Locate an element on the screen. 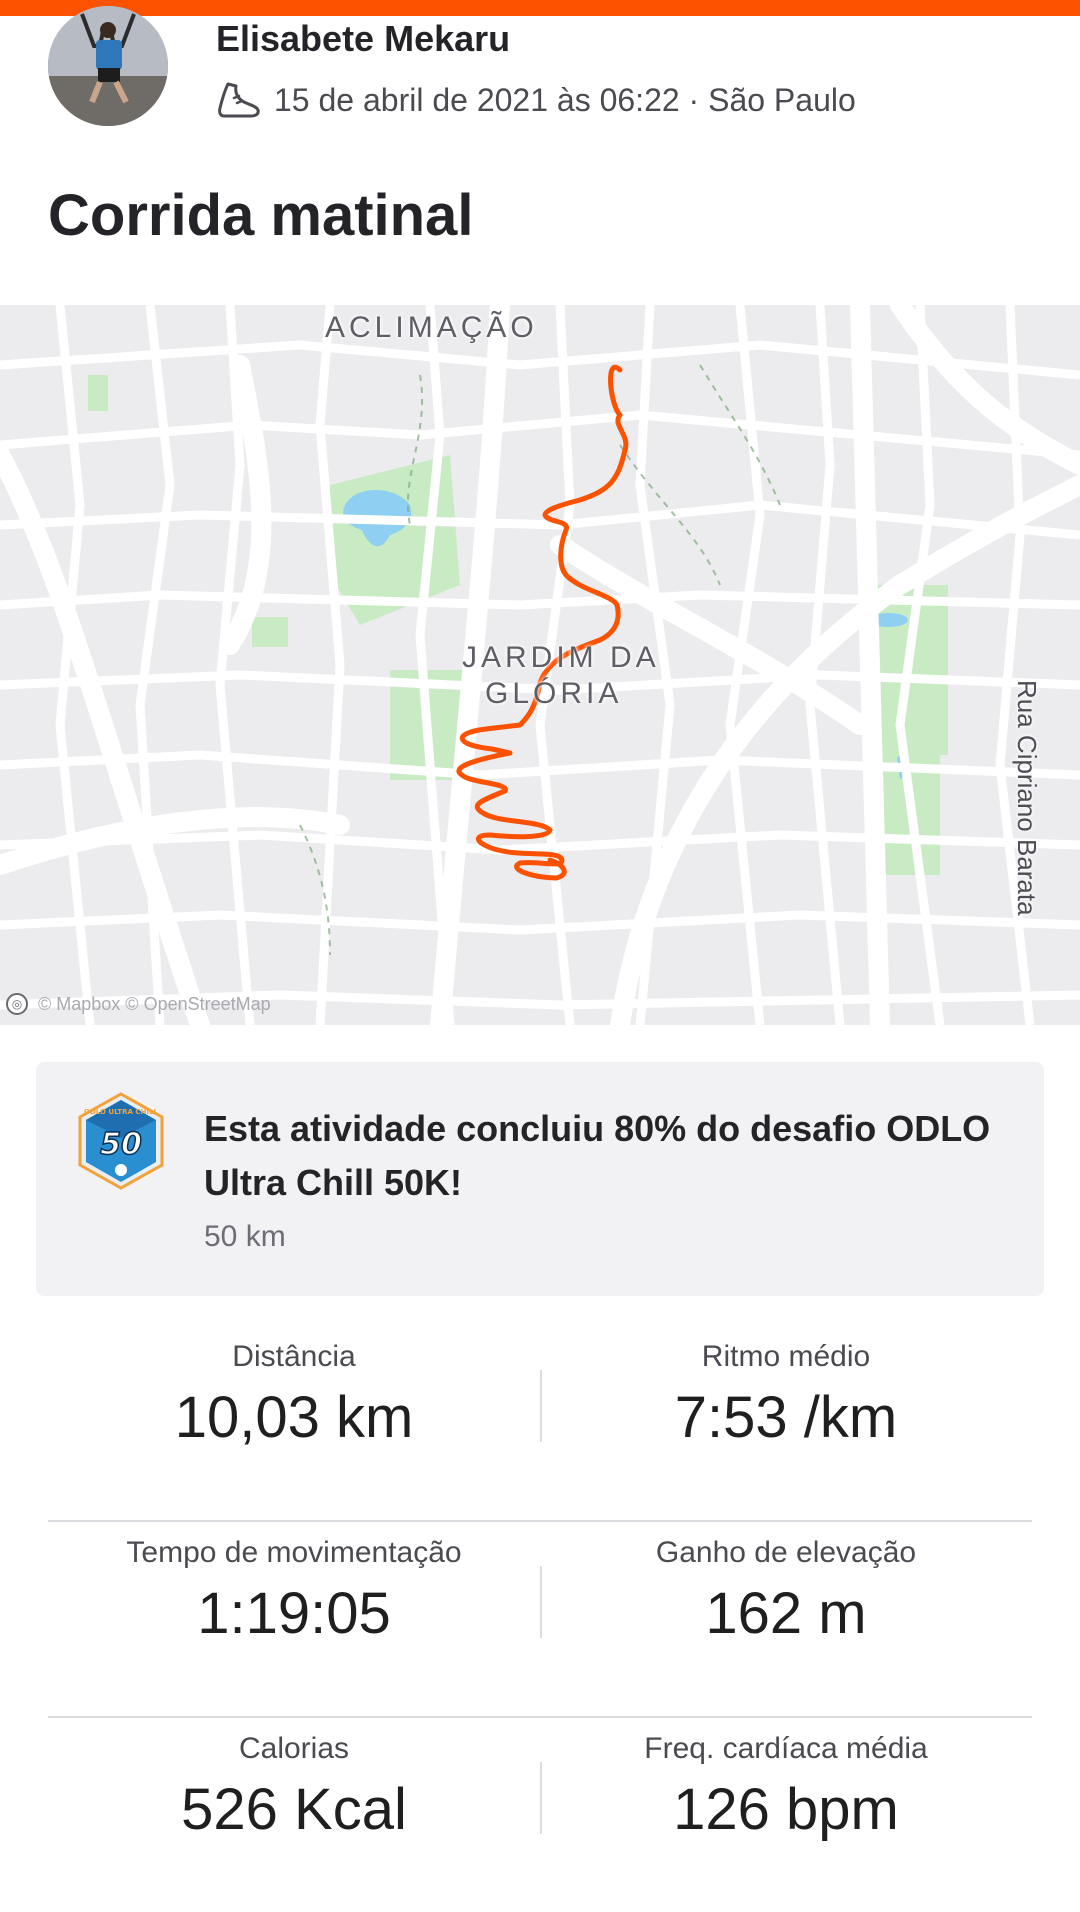 The height and width of the screenshot is (1912, 1080). stat-heart-rate: Freq. cardíaca média 126 bpm is located at coordinates (786, 1780).